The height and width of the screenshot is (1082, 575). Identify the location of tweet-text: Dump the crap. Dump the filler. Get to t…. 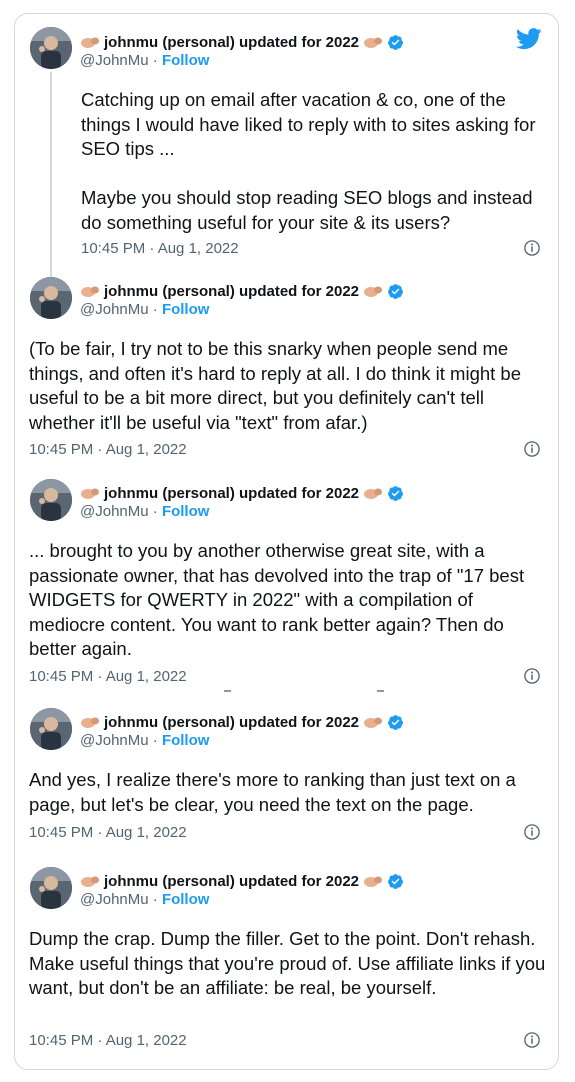
(287, 963).